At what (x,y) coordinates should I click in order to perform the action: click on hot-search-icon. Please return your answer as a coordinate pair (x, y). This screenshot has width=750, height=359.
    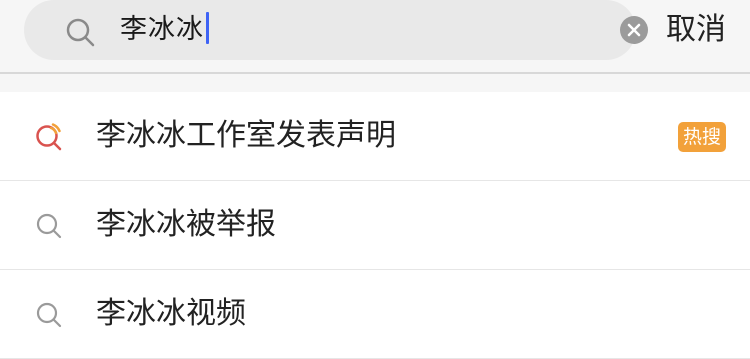
    Looking at the image, I should click on (49, 137).